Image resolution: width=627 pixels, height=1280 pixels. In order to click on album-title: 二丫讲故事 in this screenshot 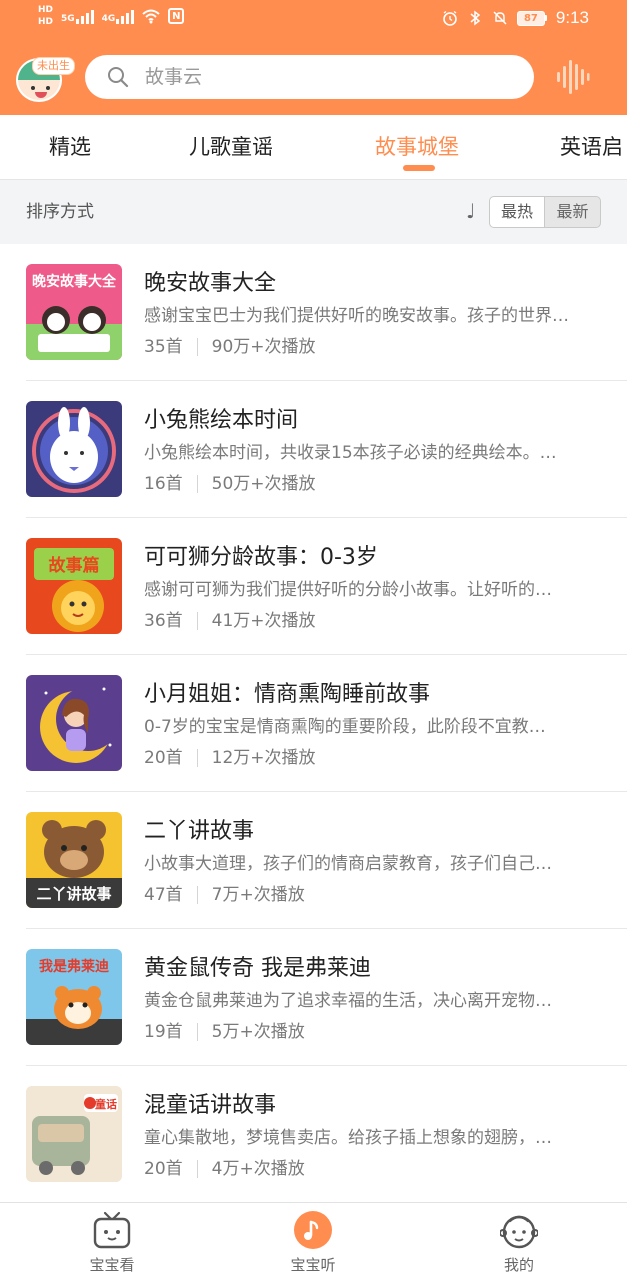, I will do `click(199, 831)`.